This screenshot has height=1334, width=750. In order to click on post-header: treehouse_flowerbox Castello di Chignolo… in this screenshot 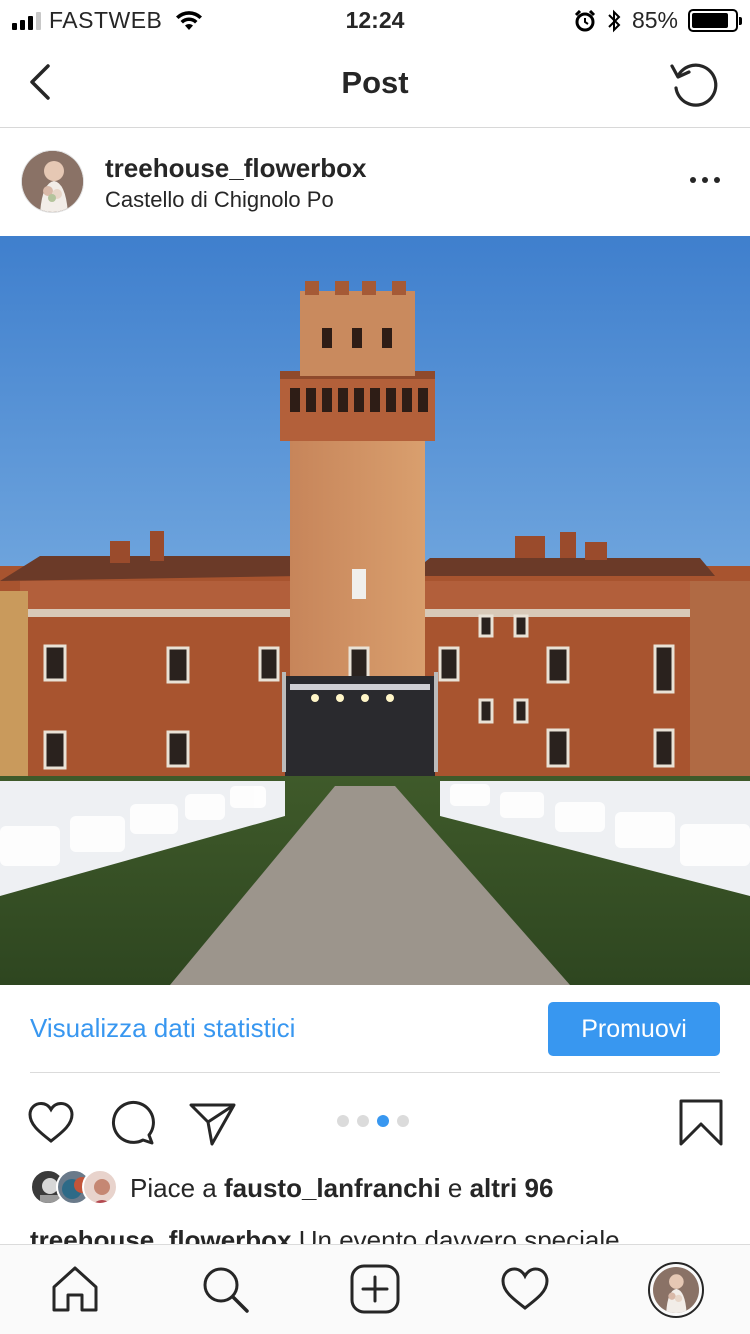, I will do `click(375, 182)`.